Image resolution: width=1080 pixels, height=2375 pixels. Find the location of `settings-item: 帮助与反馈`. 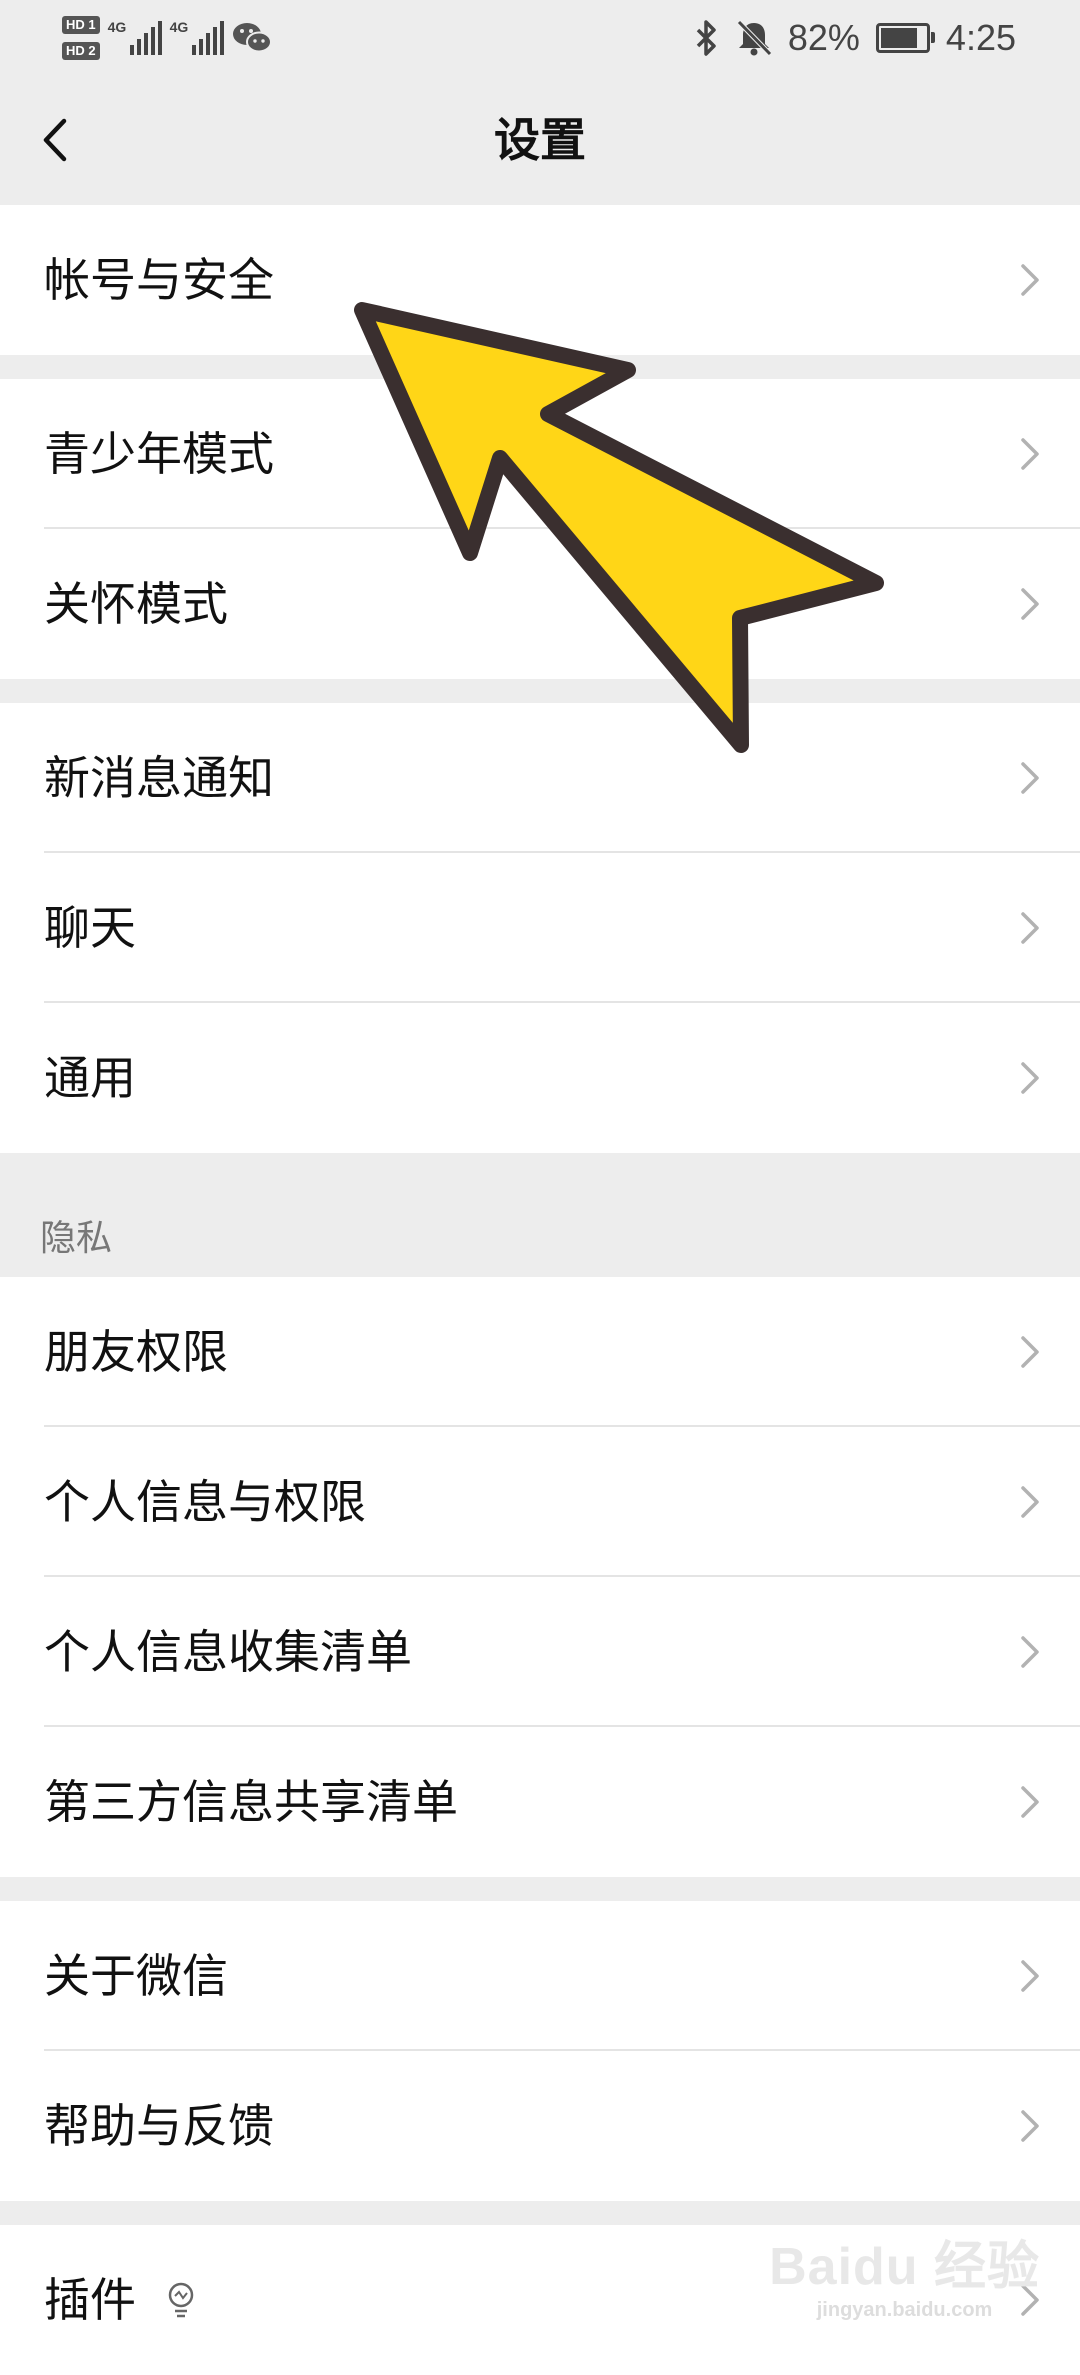

settings-item: 帮助与反馈 is located at coordinates (540, 2126).